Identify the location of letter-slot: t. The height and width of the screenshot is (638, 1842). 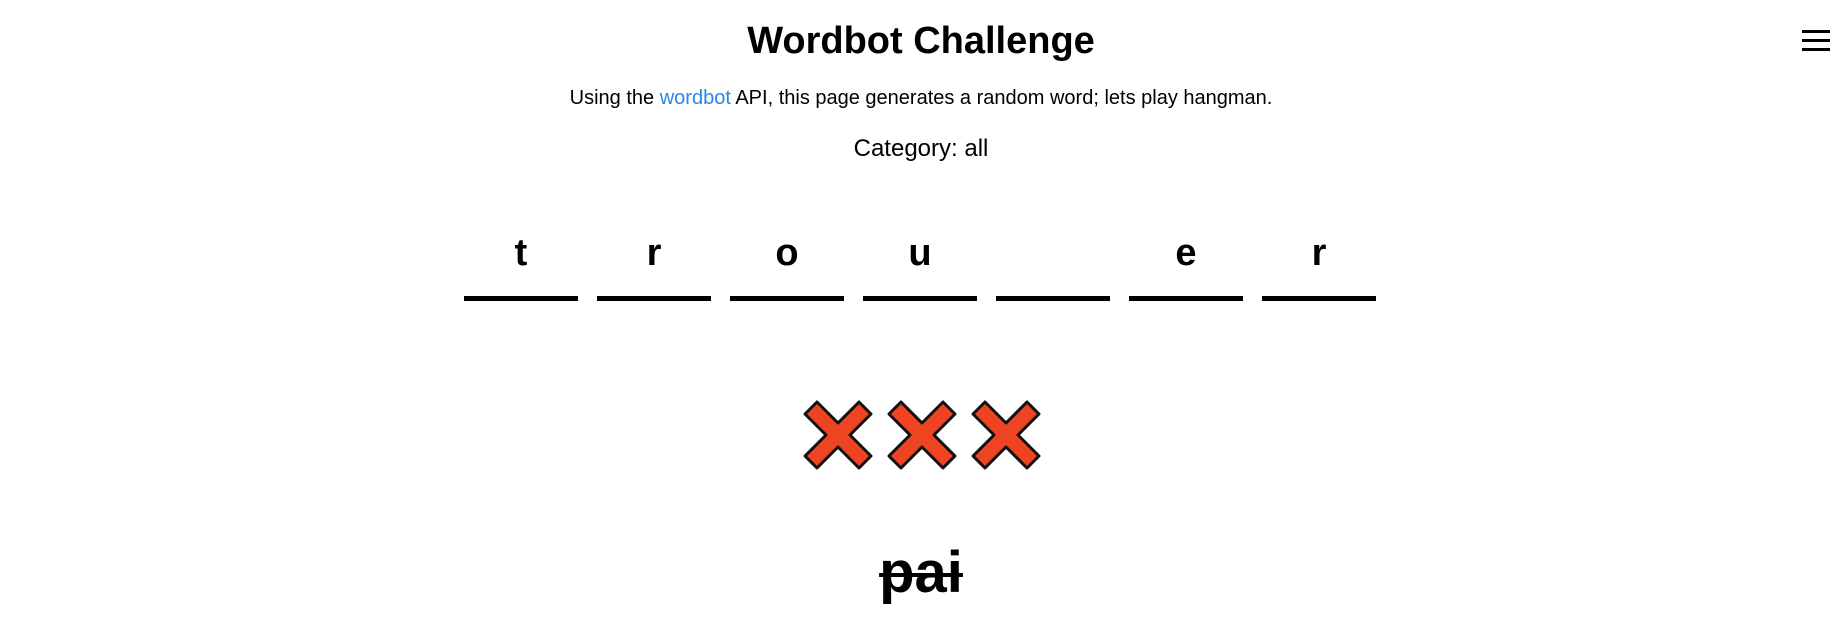
(521, 266).